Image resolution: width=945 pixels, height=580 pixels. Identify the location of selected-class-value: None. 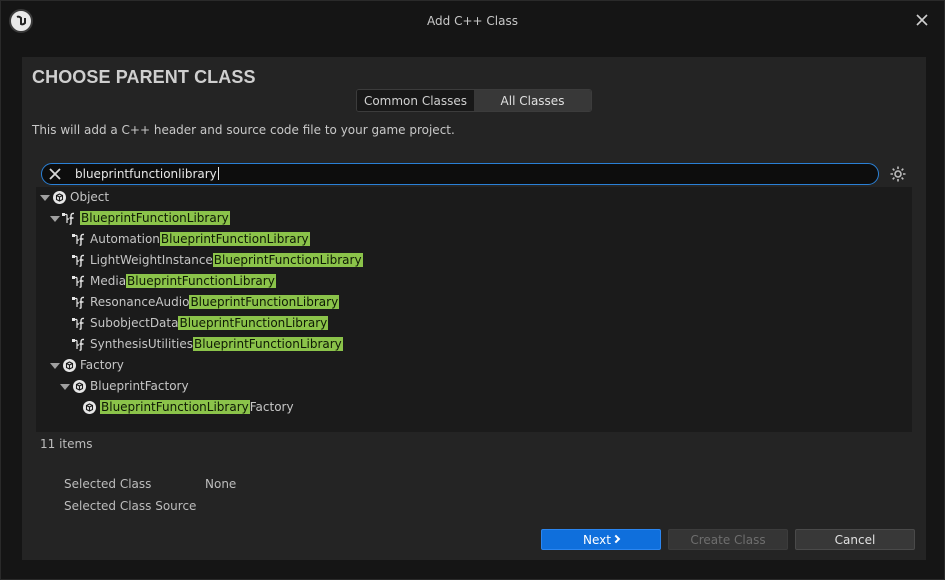
(221, 484).